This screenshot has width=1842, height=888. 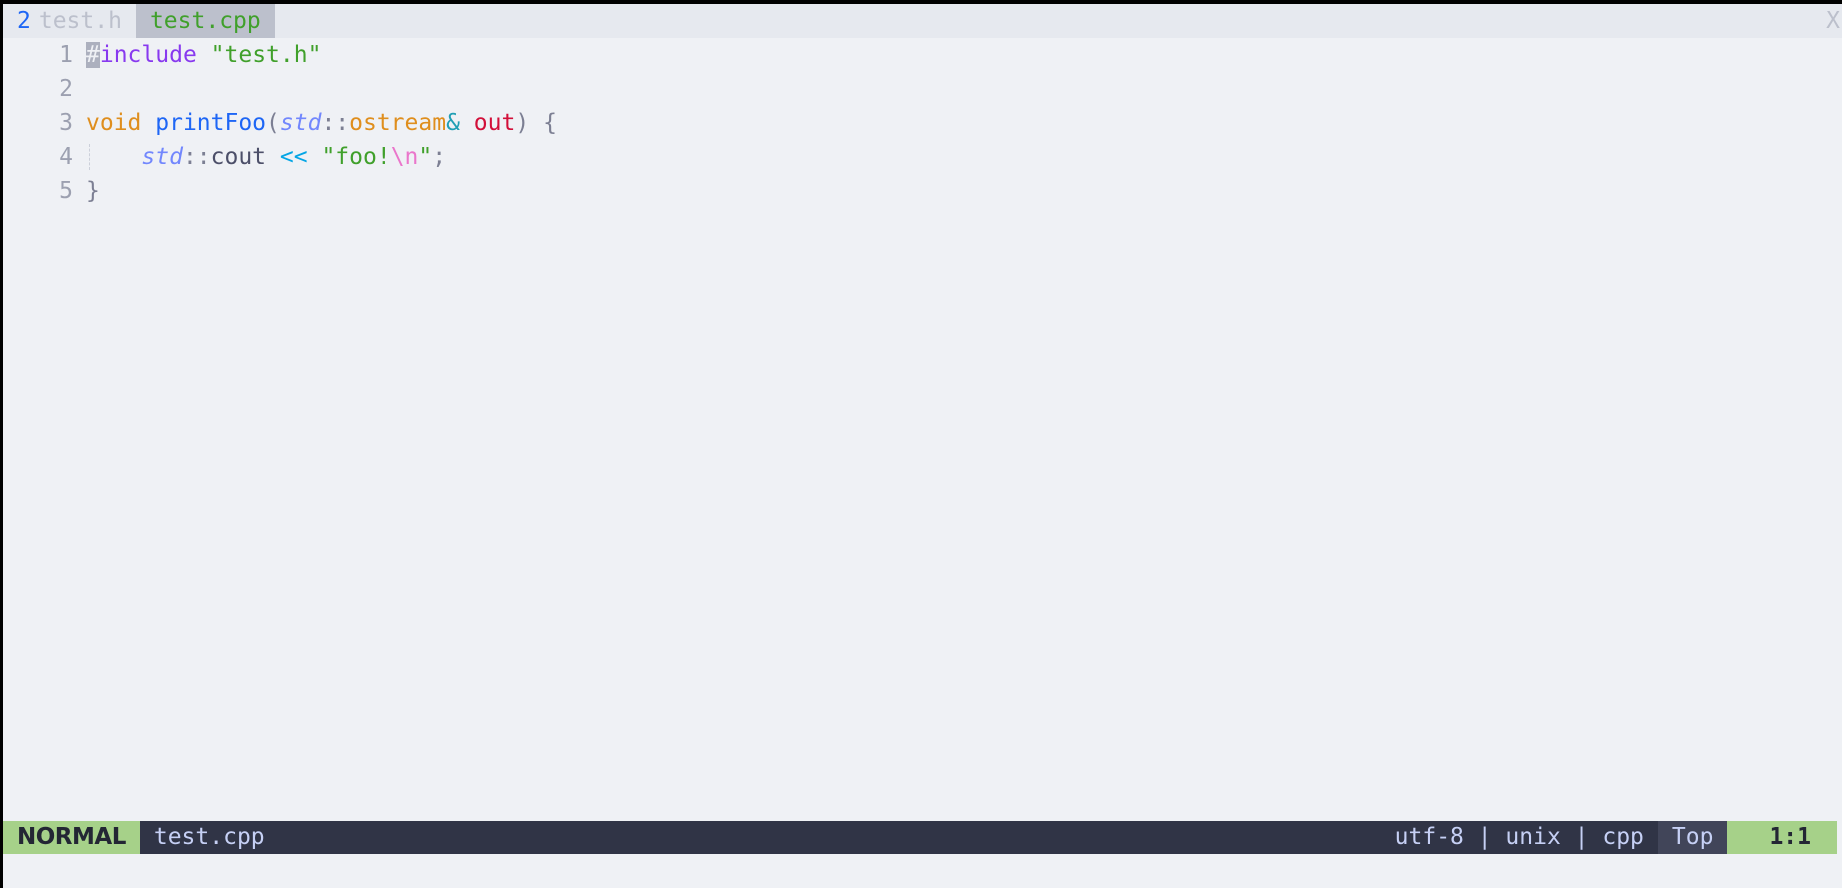 I want to click on token-punct: }, so click(x=93, y=191).